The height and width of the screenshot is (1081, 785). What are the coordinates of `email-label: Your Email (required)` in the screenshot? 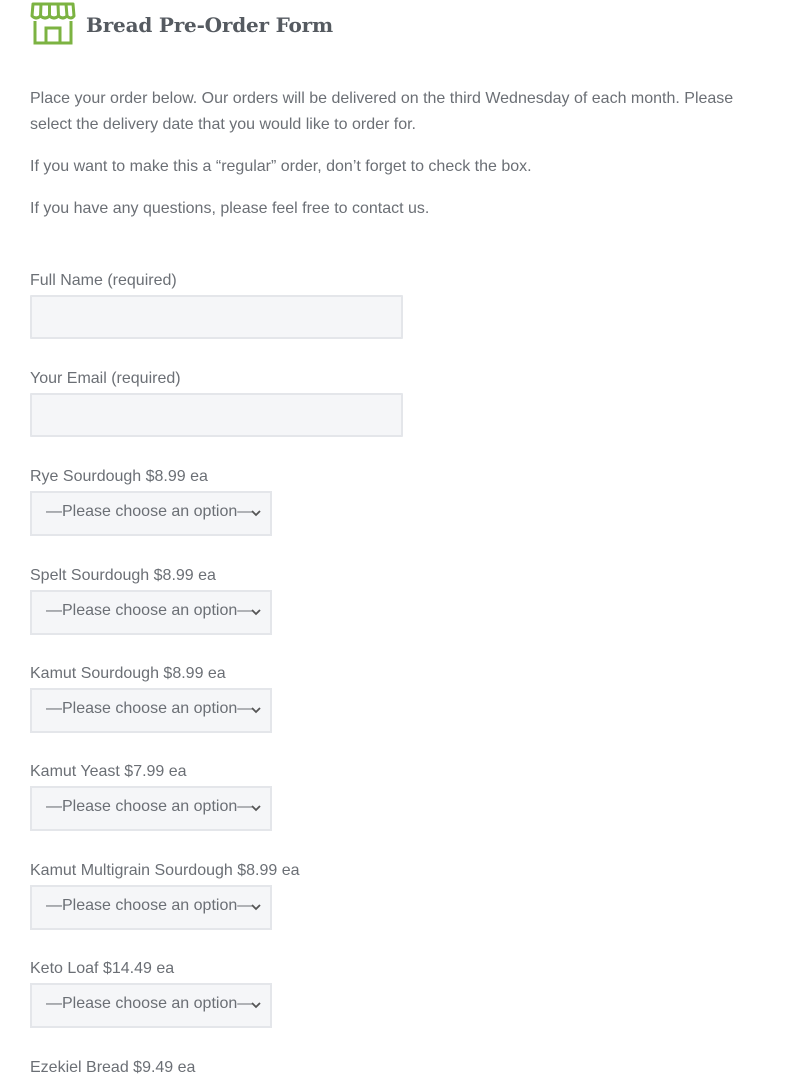 It's located at (105, 378).